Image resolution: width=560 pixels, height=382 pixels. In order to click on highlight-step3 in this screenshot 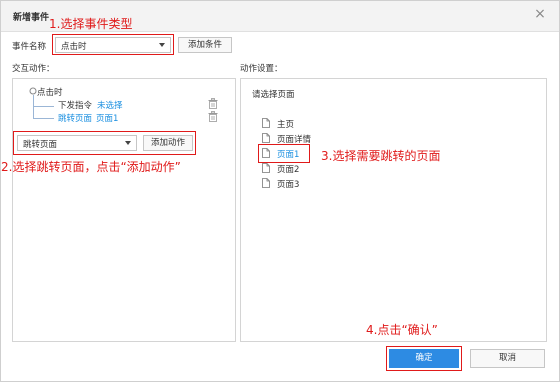, I will do `click(284, 153)`.